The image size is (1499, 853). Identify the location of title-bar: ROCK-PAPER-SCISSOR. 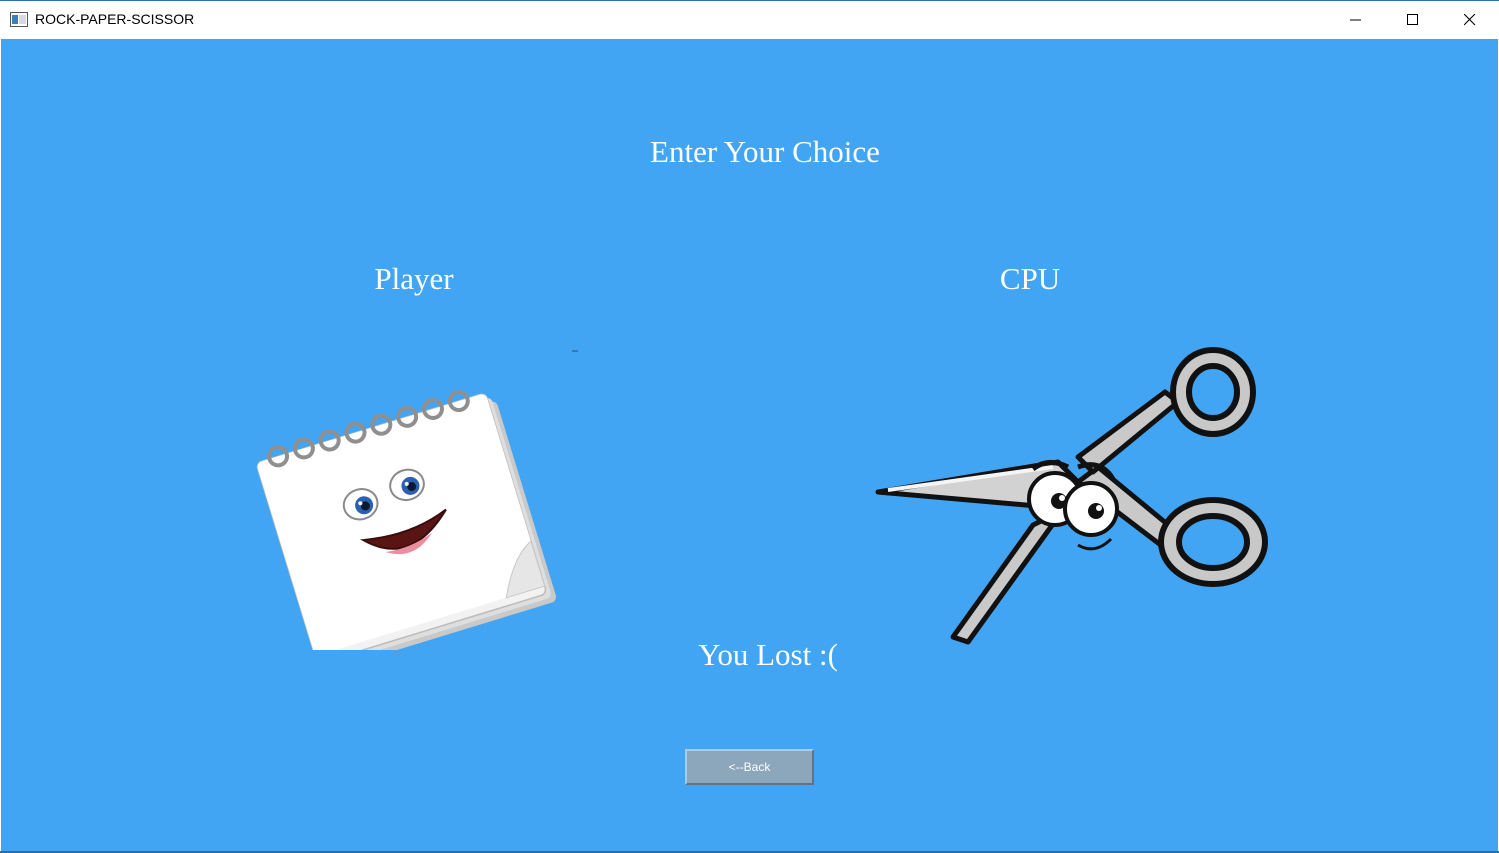
(749, 19).